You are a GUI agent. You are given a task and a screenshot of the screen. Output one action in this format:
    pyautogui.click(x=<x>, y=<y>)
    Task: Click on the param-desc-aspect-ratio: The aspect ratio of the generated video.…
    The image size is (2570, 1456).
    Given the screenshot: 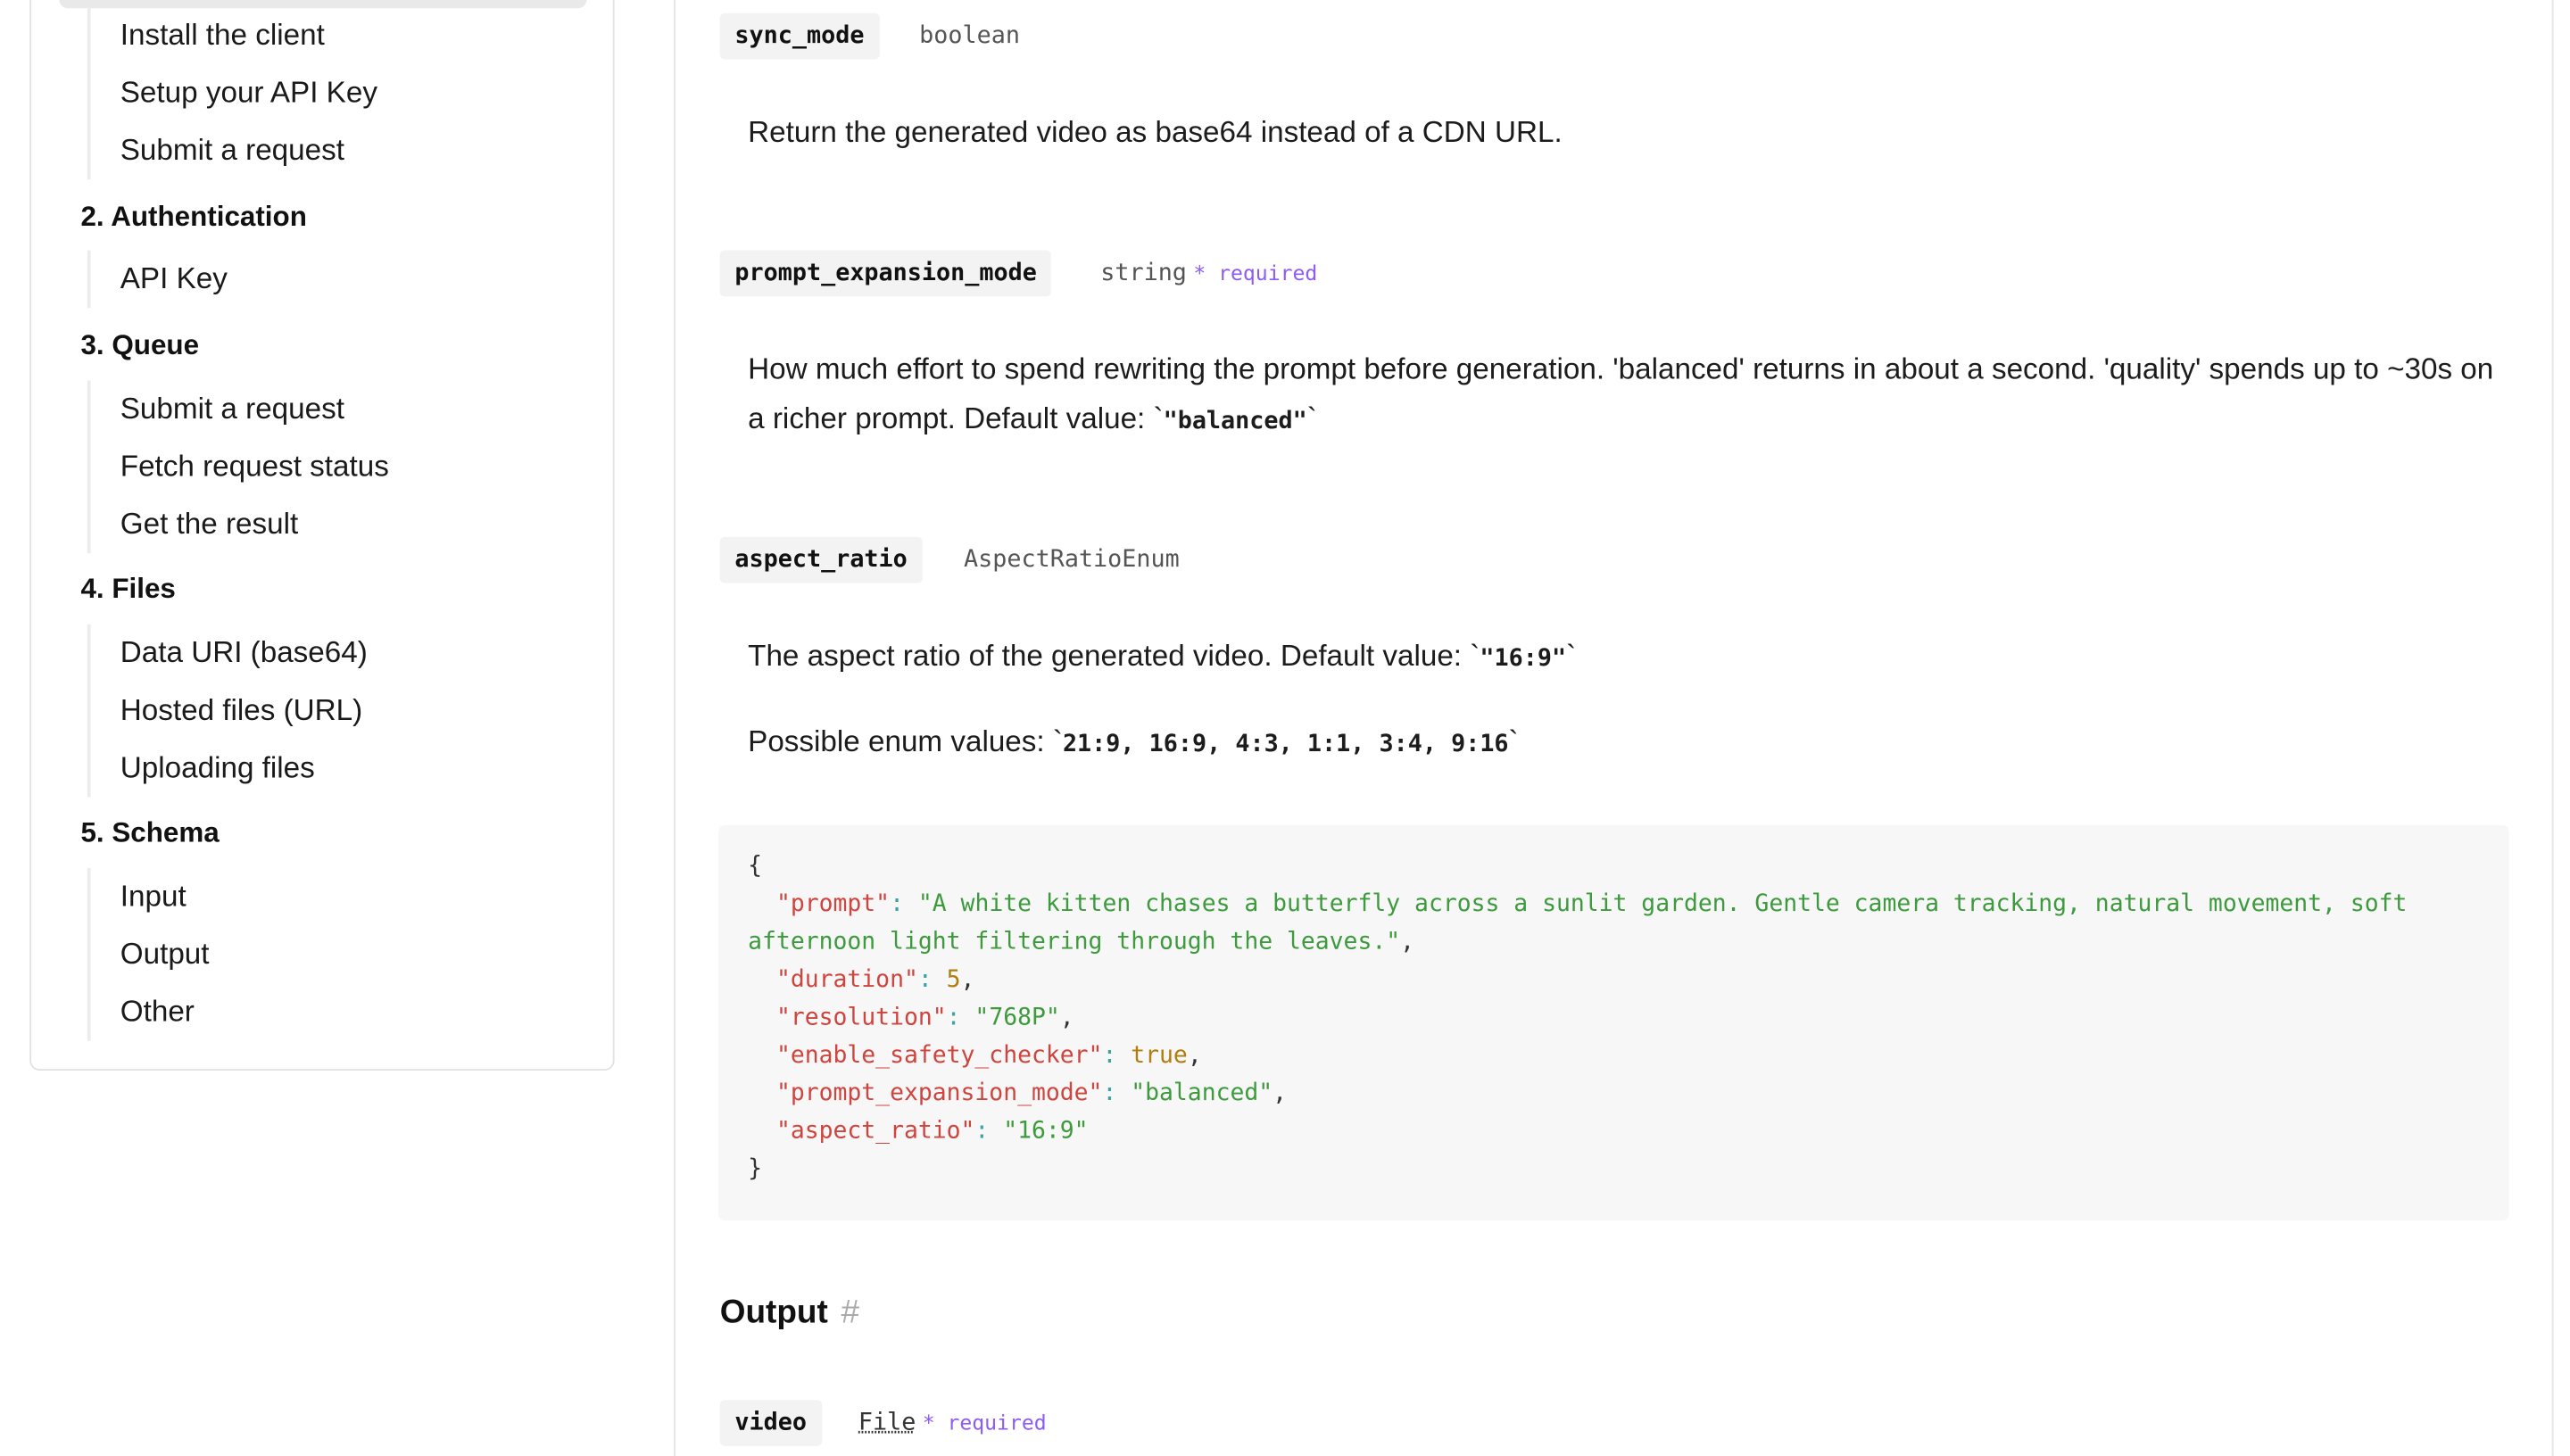 What is the action you would take?
    pyautogui.click(x=1621, y=657)
    